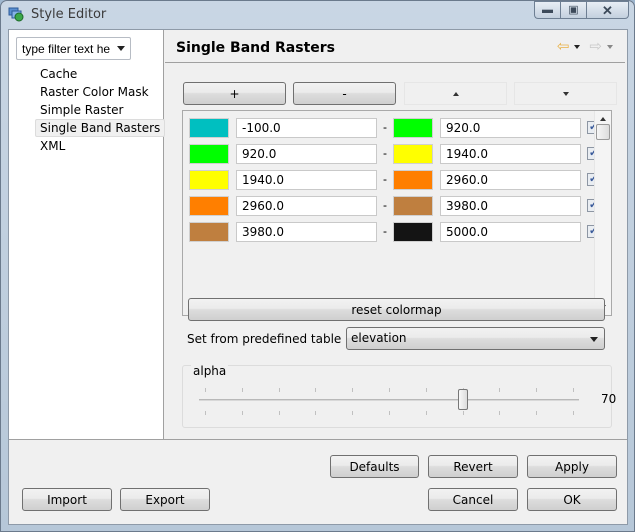 This screenshot has height=532, width=635. What do you see at coordinates (602, 213) in the screenshot?
I see `colormap-scrollbar` at bounding box center [602, 213].